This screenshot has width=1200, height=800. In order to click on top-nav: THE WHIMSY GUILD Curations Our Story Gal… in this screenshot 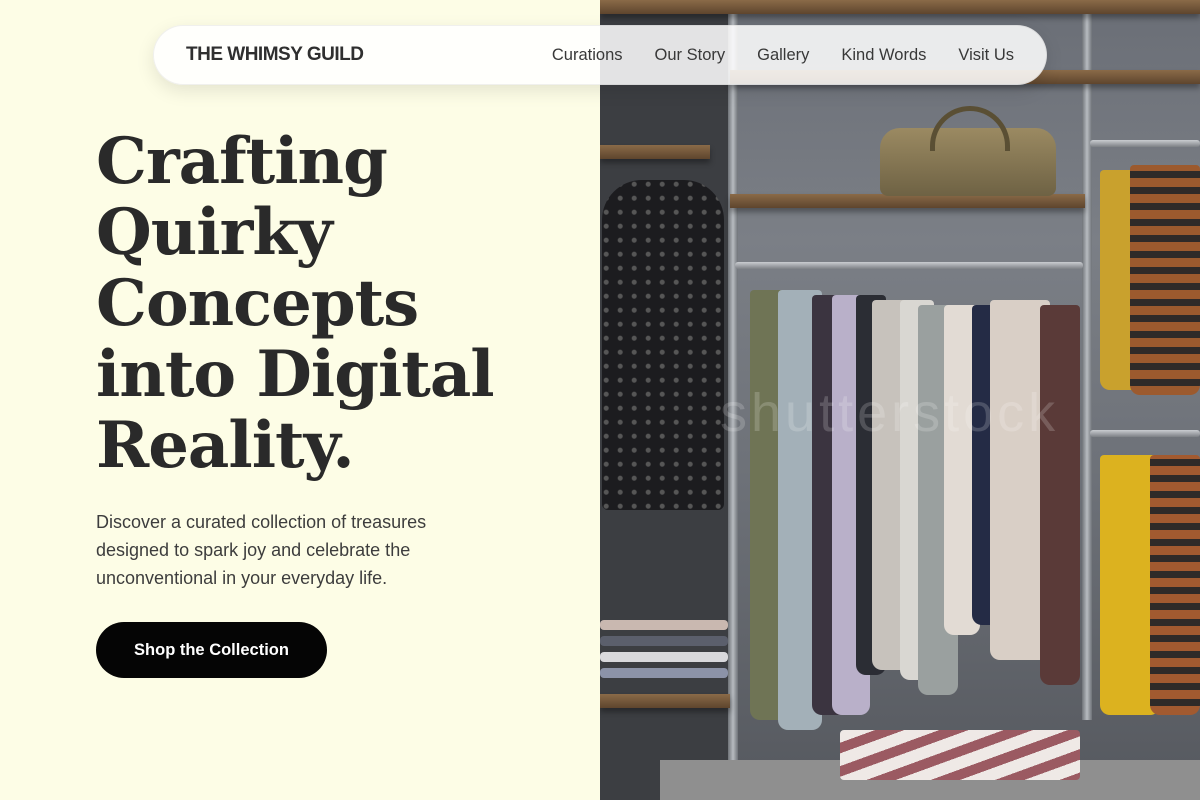, I will do `click(600, 55)`.